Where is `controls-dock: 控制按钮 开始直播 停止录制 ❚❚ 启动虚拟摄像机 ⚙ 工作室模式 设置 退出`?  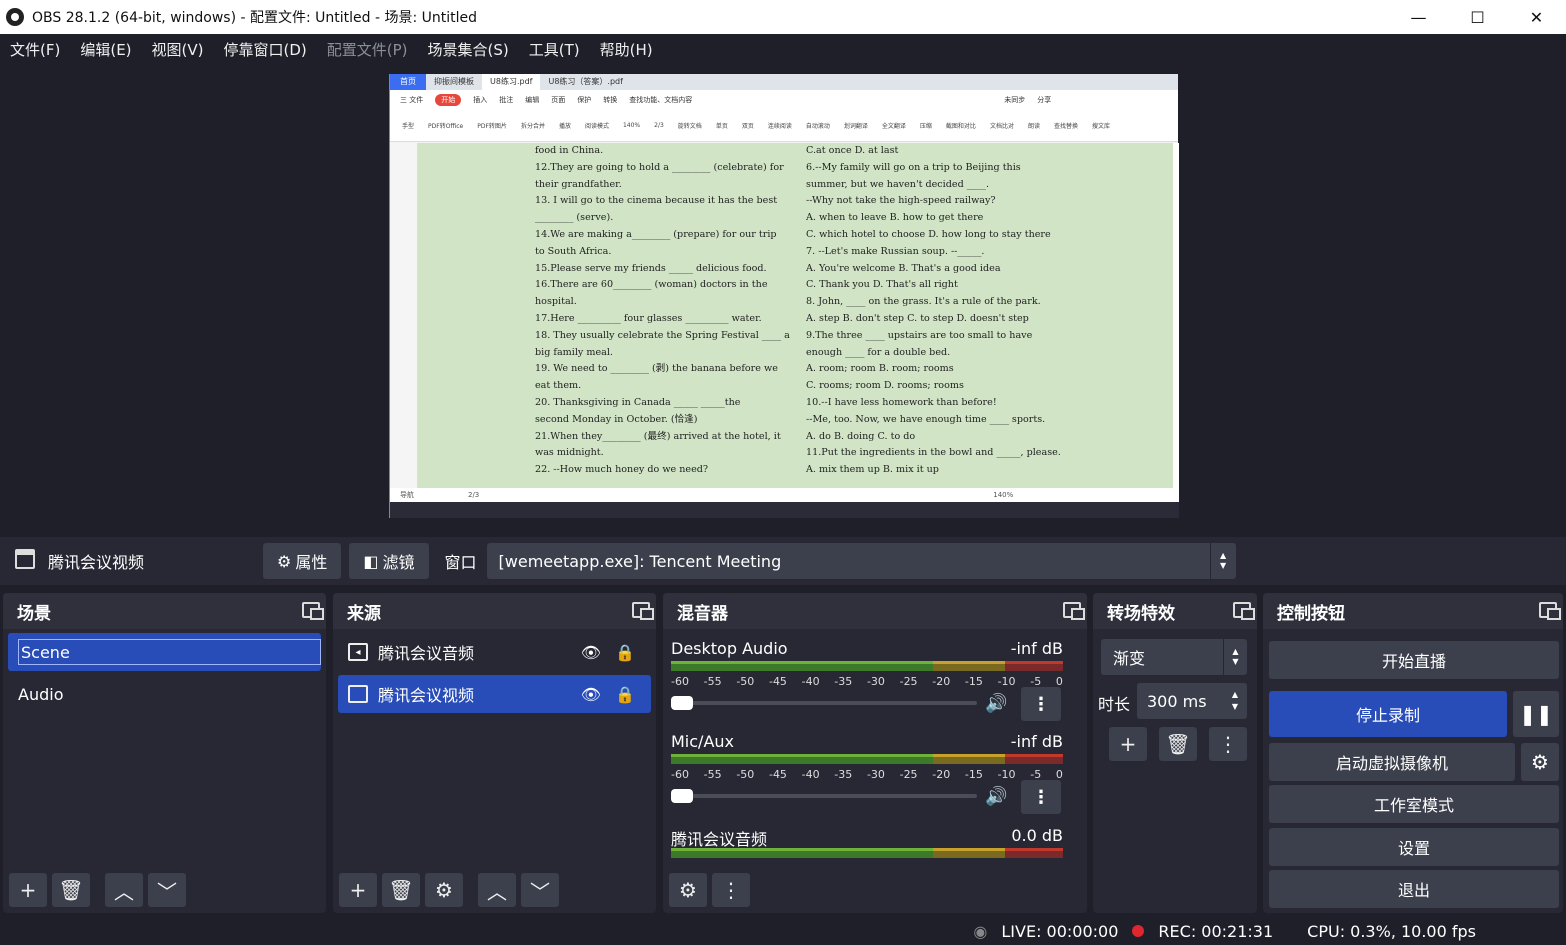 controls-dock: 控制按钮 开始直播 停止录制 ❚❚ 启动虚拟摄像机 ⚙ 工作室模式 设置 退出 is located at coordinates (1413, 753).